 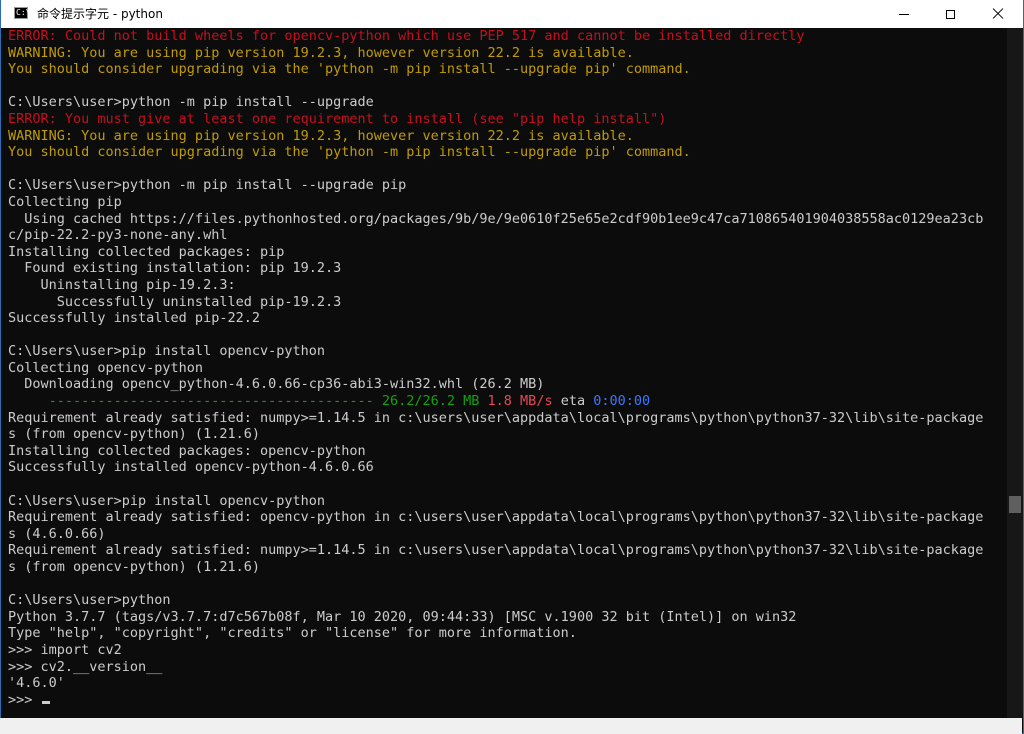 What do you see at coordinates (520, 401) in the screenshot?
I see `console-text: 1.8 MB/s` at bounding box center [520, 401].